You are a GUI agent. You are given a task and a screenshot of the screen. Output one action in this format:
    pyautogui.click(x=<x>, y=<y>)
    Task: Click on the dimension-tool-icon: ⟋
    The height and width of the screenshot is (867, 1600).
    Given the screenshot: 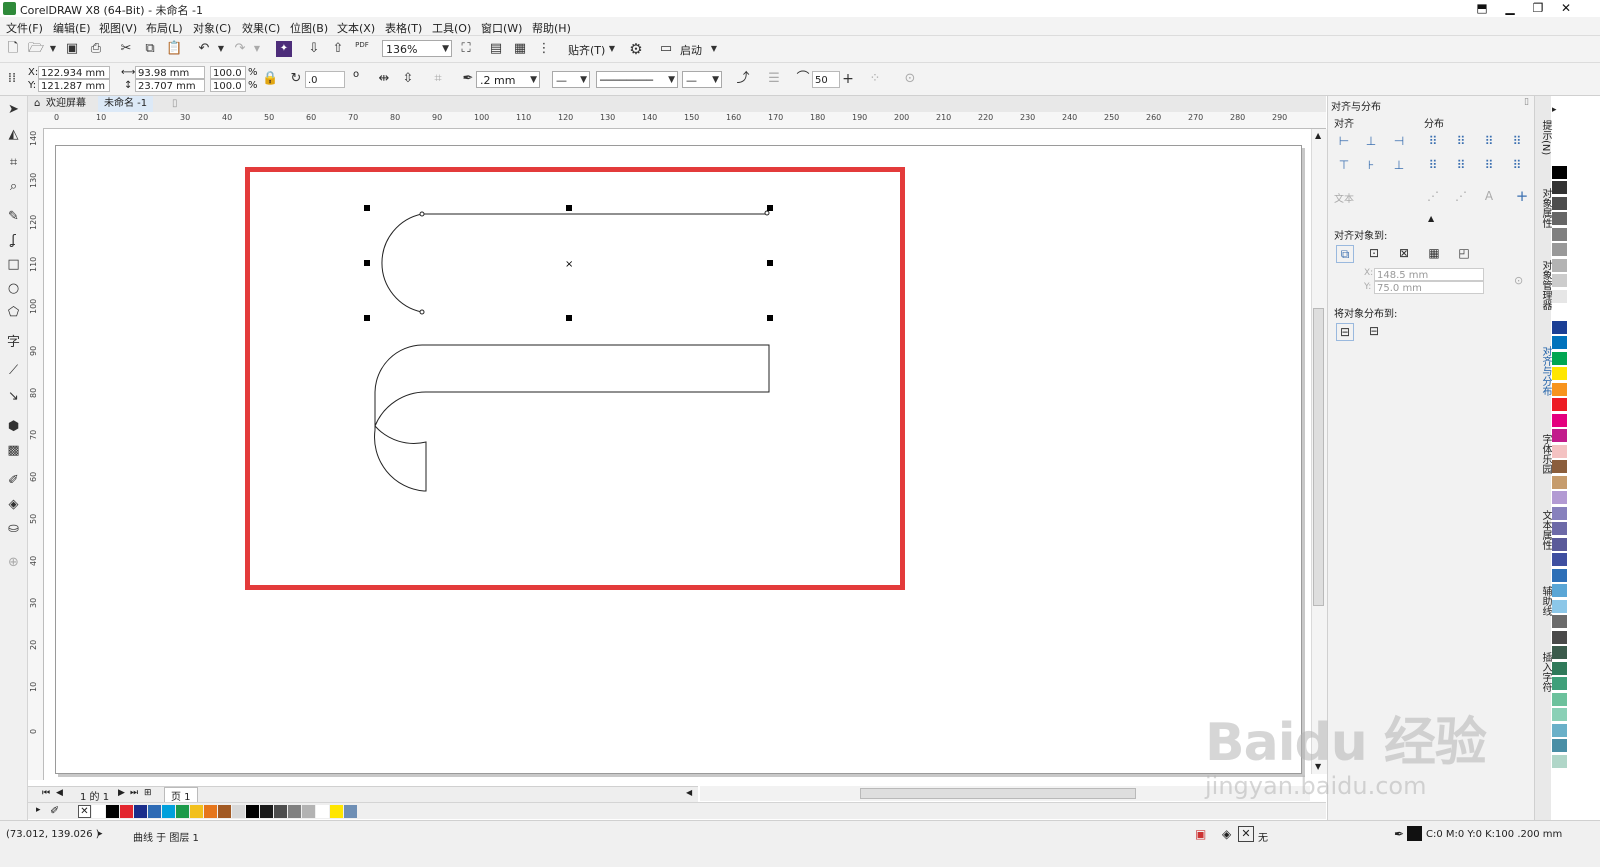 What is the action you would take?
    pyautogui.click(x=13, y=370)
    